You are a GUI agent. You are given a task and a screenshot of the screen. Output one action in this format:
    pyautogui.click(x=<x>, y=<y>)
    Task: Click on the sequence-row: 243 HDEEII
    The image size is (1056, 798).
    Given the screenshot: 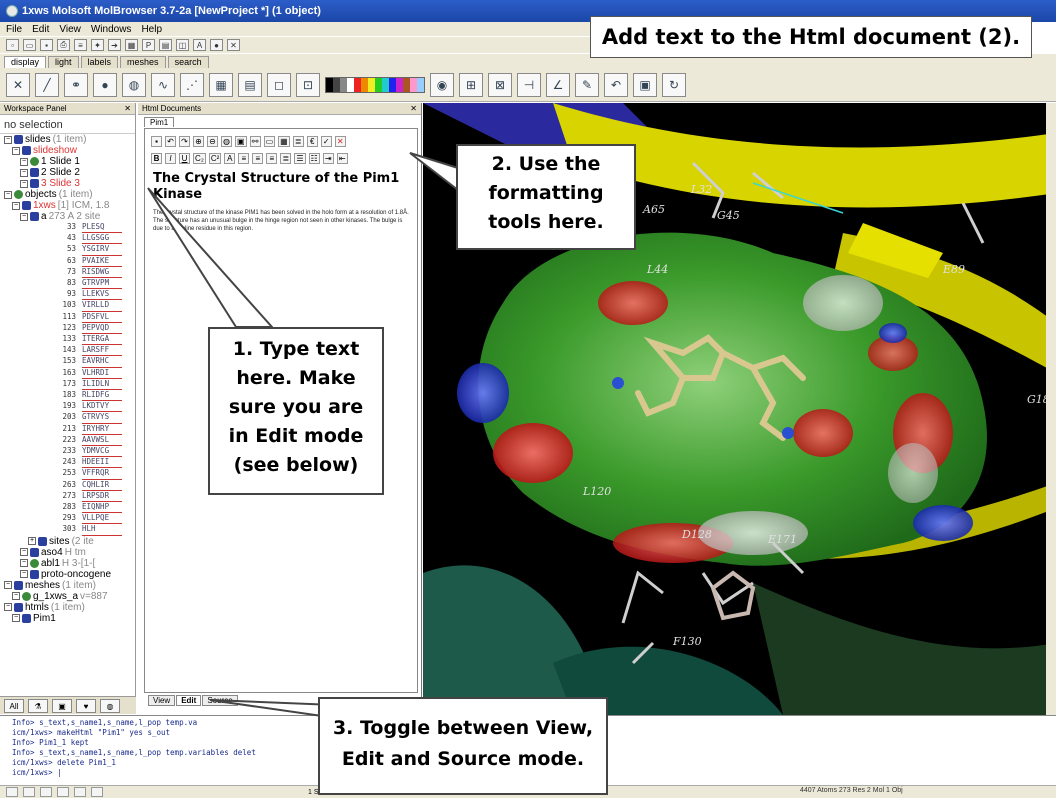 What is the action you would take?
    pyautogui.click(x=67, y=463)
    